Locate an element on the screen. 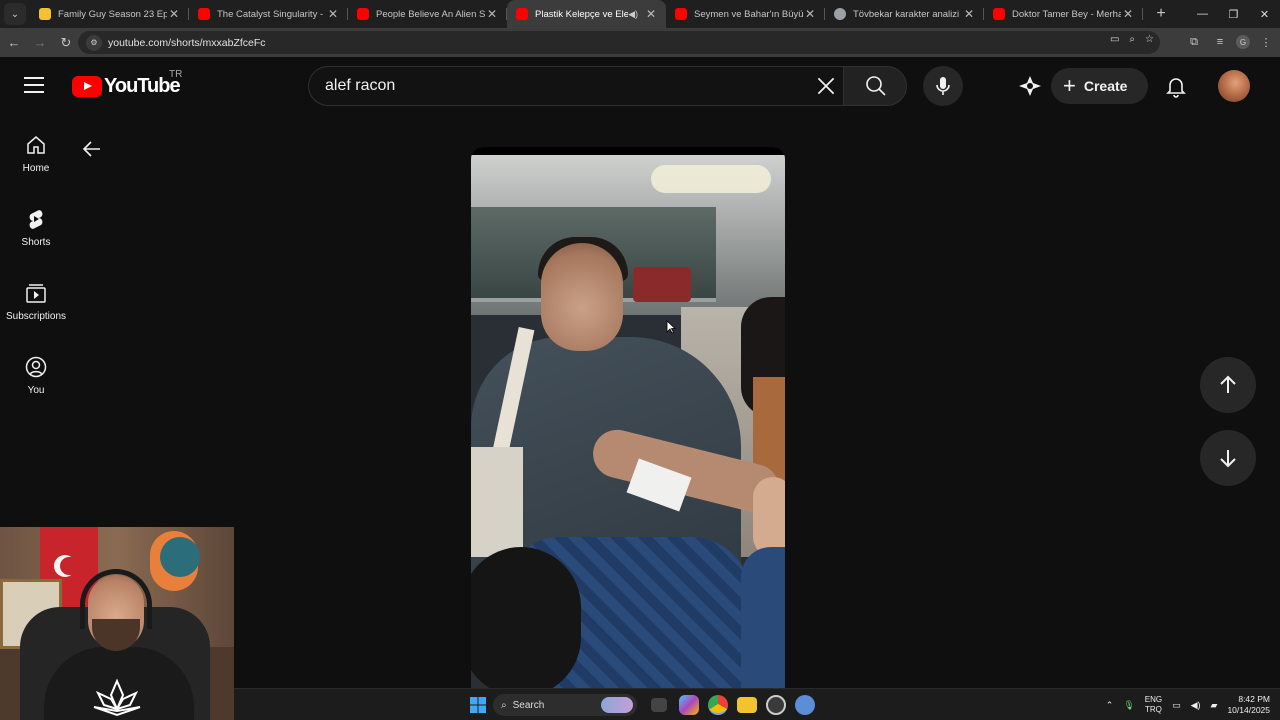  bookmark-star-icon: ☆ is located at coordinates (1149, 39).